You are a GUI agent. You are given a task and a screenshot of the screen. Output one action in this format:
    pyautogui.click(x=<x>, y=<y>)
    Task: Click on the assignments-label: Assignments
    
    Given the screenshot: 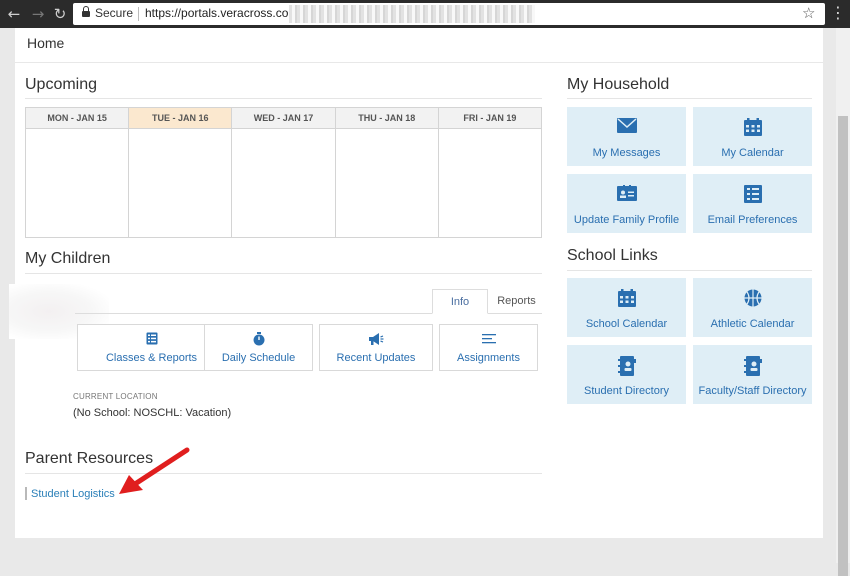 What is the action you would take?
    pyautogui.click(x=488, y=358)
    